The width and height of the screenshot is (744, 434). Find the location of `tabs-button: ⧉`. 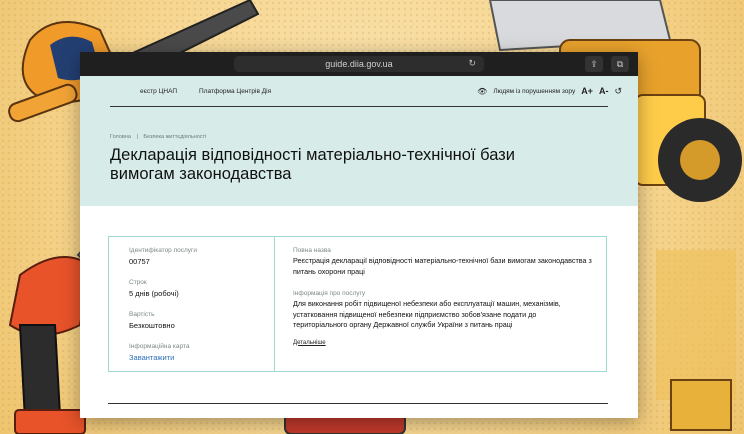

tabs-button: ⧉ is located at coordinates (620, 64).